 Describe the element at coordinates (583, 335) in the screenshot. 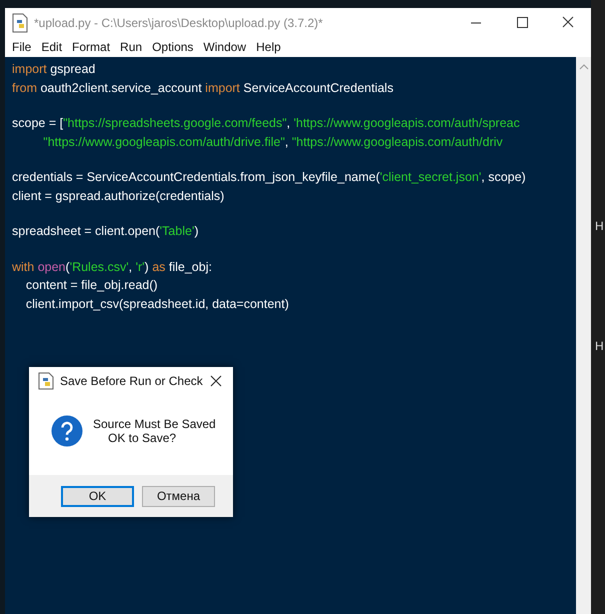

I see `scrollbar` at that location.